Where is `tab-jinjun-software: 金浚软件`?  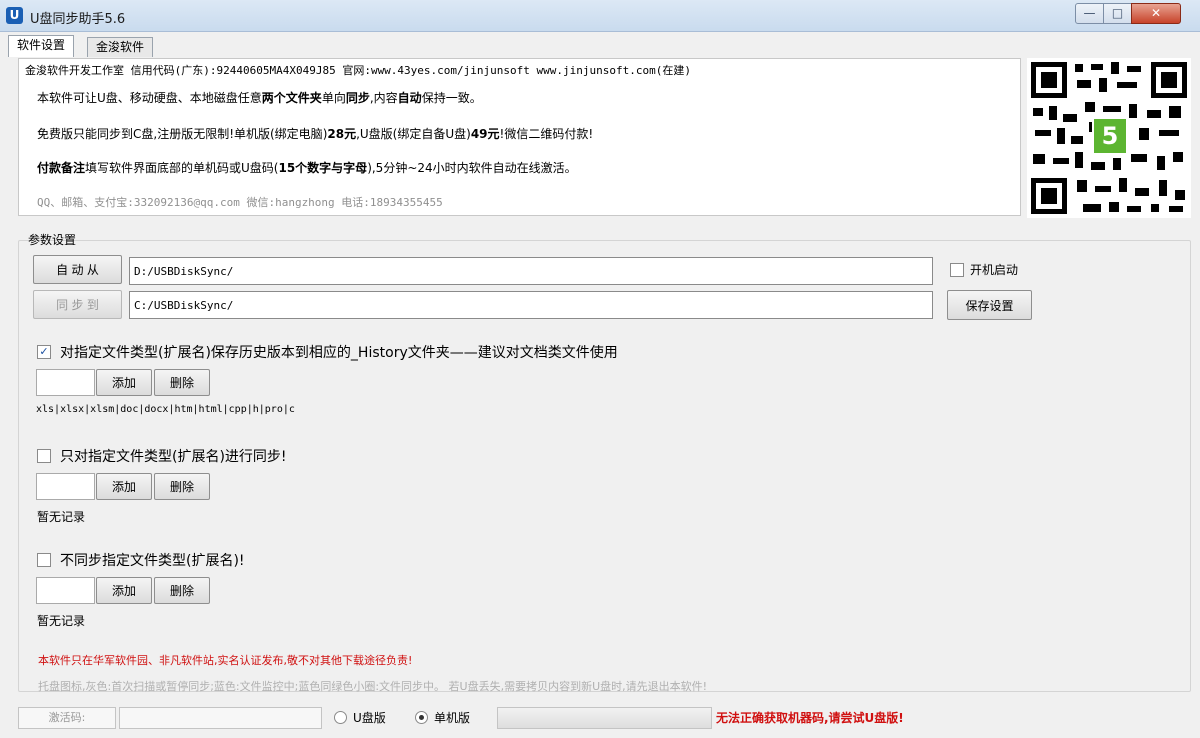
tab-jinjun-software: 金浚软件 is located at coordinates (120, 47).